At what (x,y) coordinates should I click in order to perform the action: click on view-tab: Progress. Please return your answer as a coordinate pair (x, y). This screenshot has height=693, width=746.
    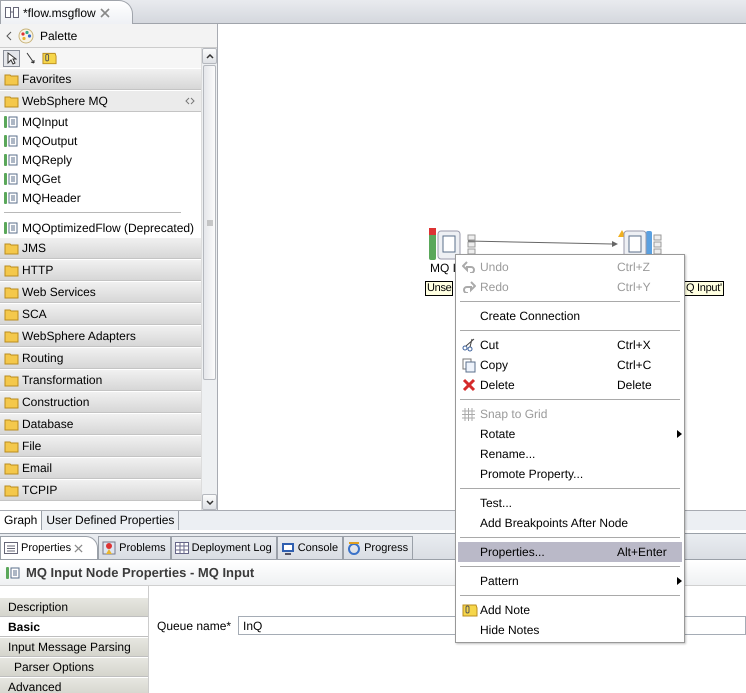
    Looking at the image, I should click on (378, 547).